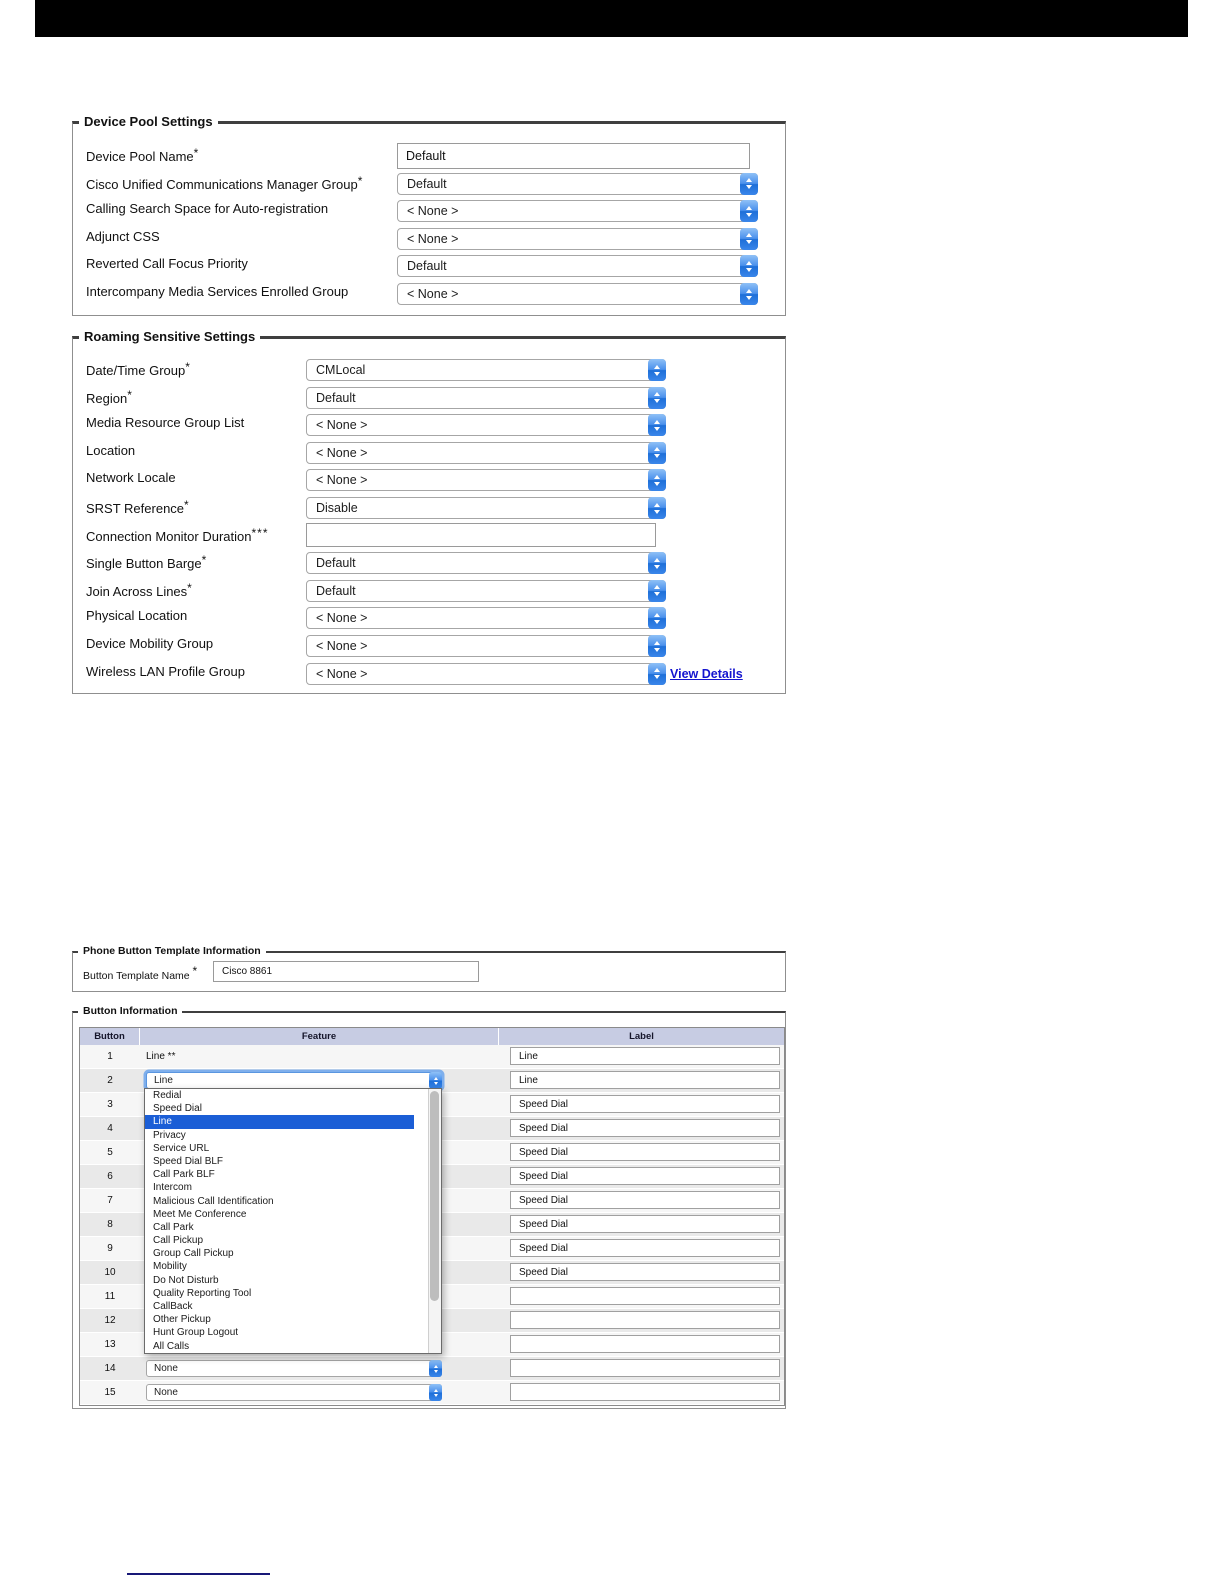 The width and height of the screenshot is (1224, 1584). I want to click on table-header-cell: Label, so click(641, 1036).